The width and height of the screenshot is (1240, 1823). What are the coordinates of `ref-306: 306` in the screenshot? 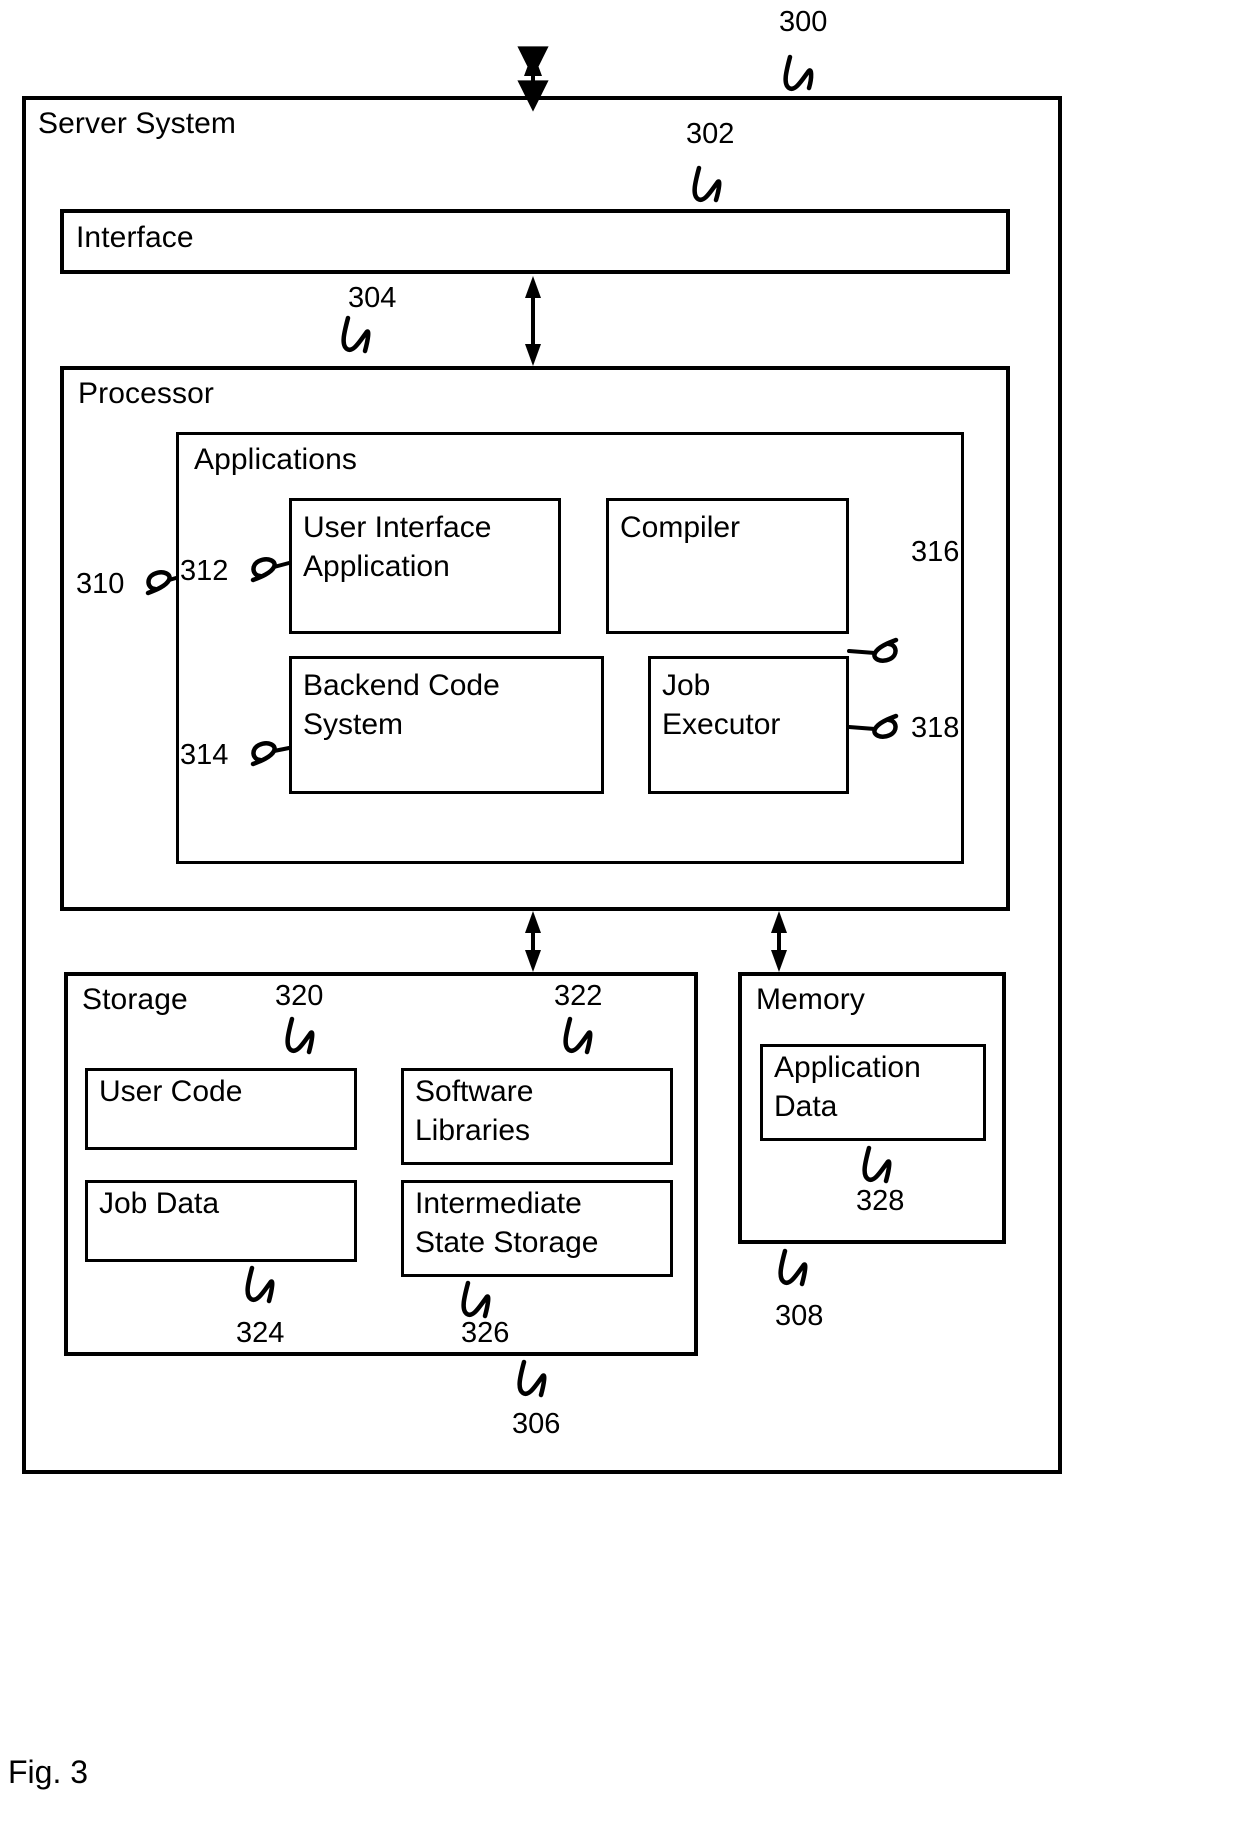 It's located at (536, 1424).